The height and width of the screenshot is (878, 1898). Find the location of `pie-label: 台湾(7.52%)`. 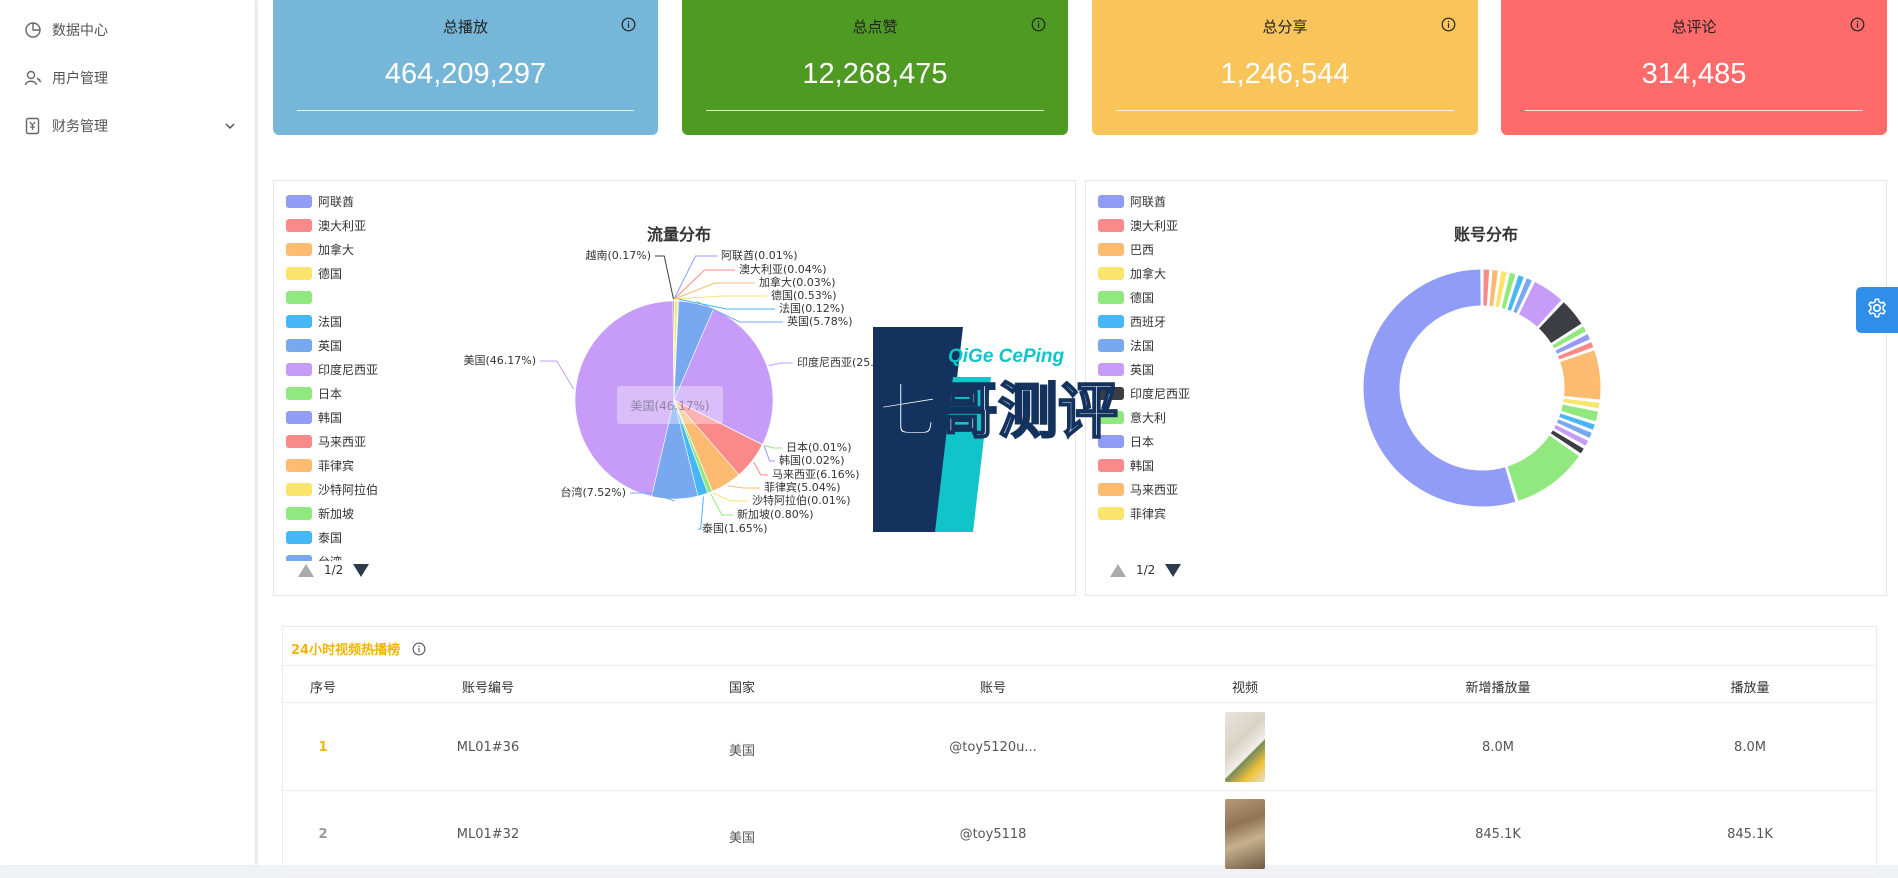

pie-label: 台湾(7.52%) is located at coordinates (593, 492).